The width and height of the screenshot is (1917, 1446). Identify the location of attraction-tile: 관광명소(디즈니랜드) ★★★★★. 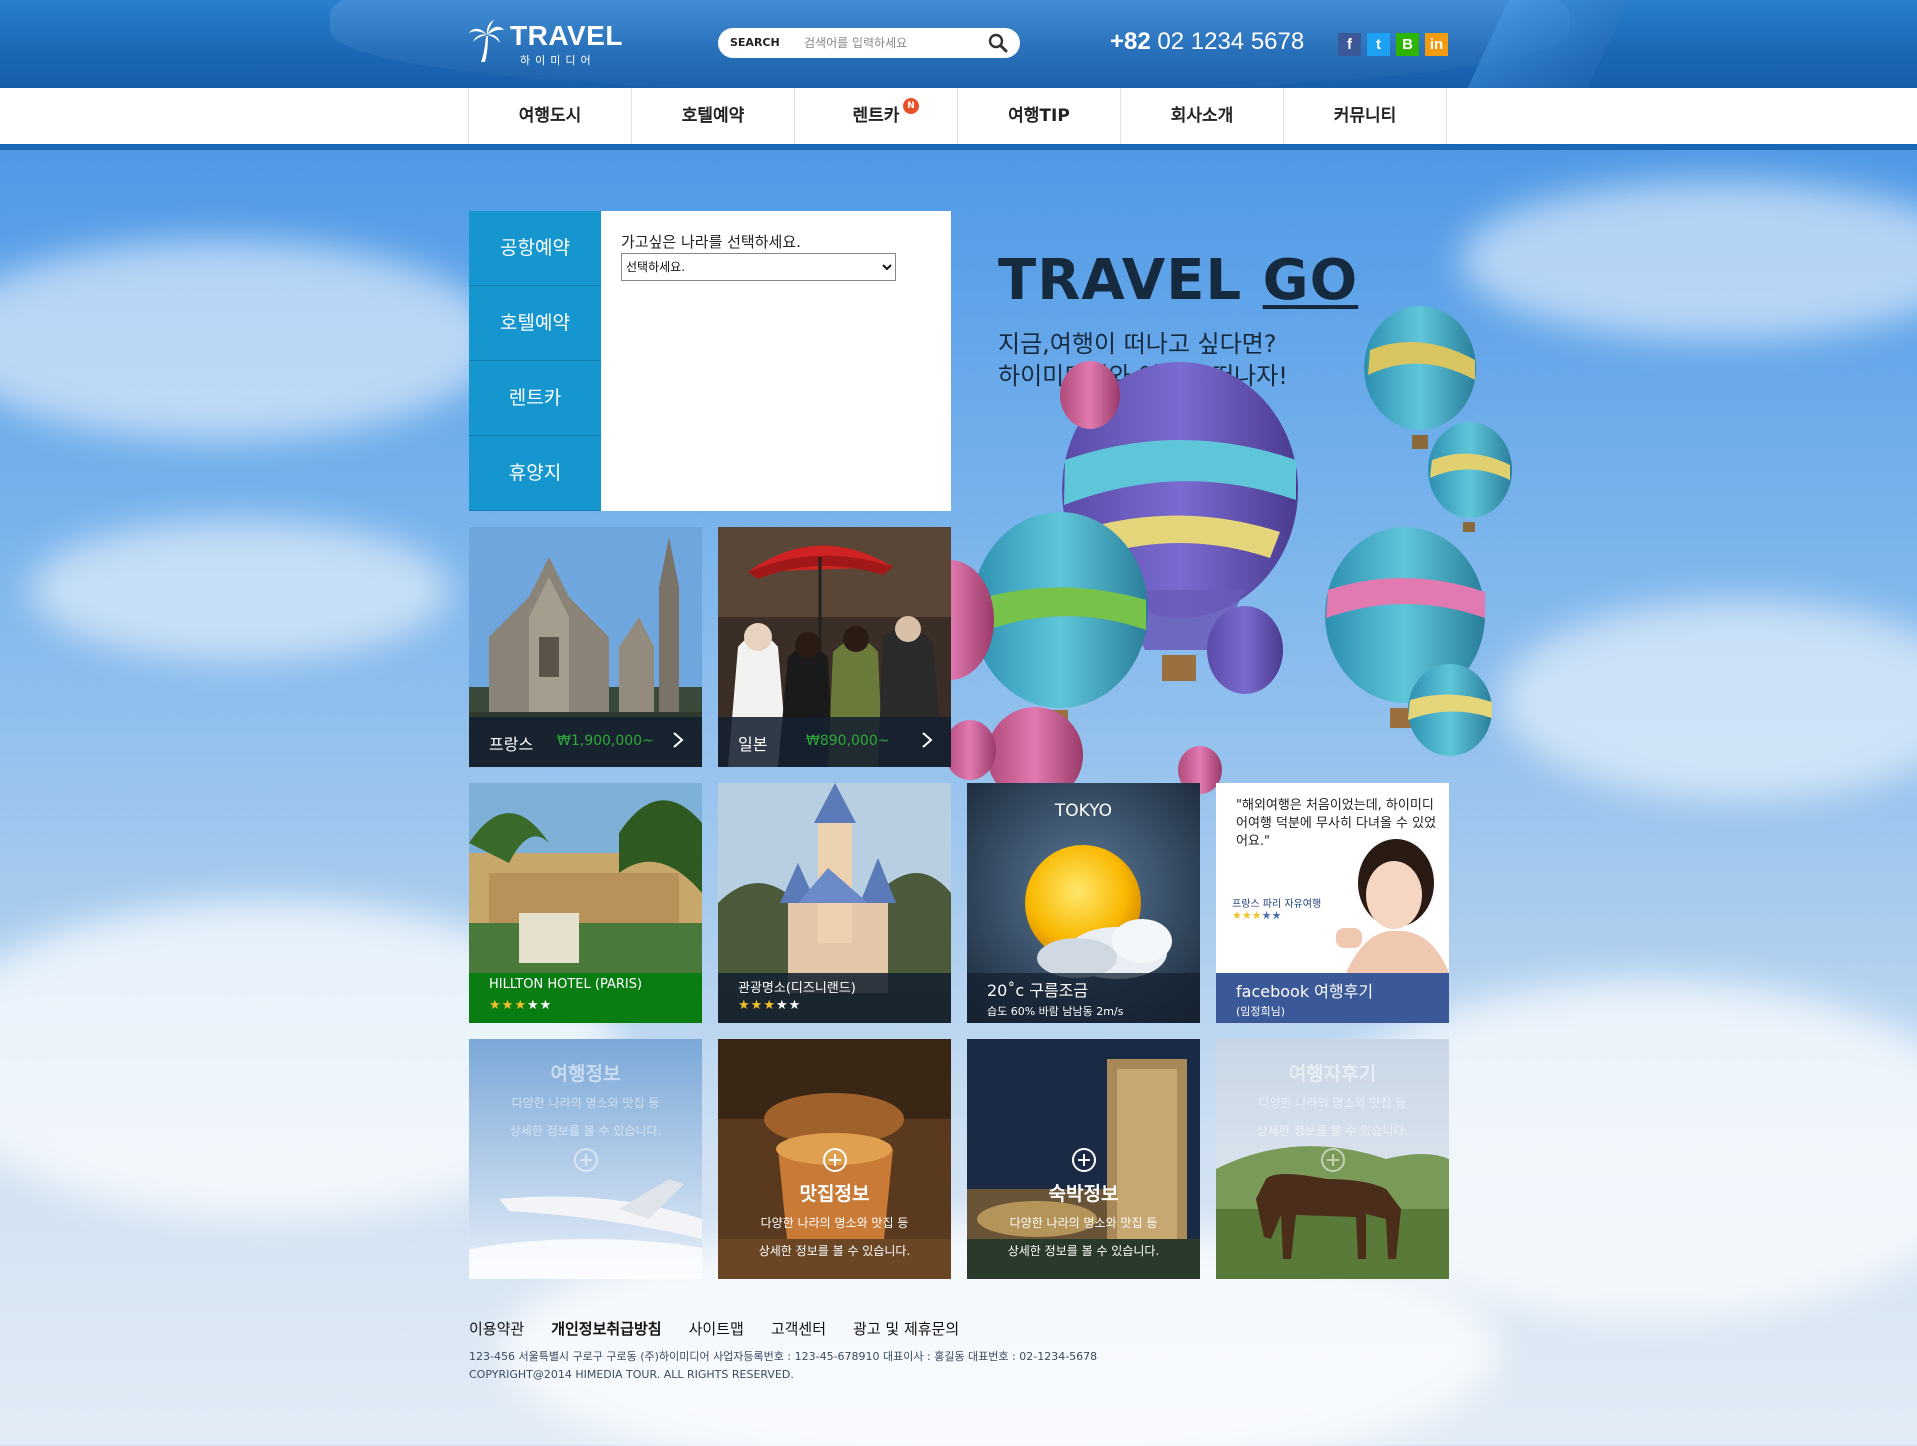
(834, 903).